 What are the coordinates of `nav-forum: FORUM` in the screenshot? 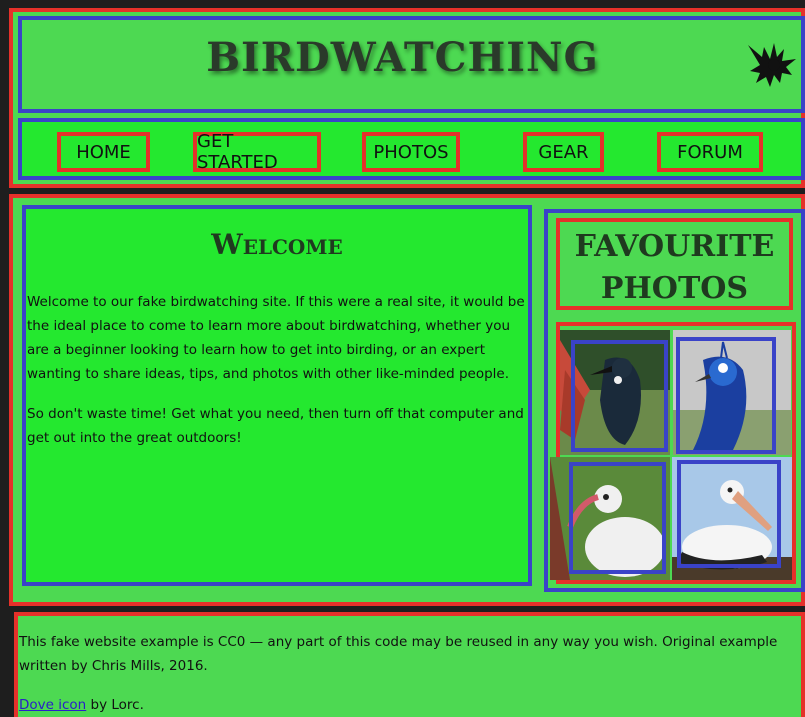 It's located at (710, 152).